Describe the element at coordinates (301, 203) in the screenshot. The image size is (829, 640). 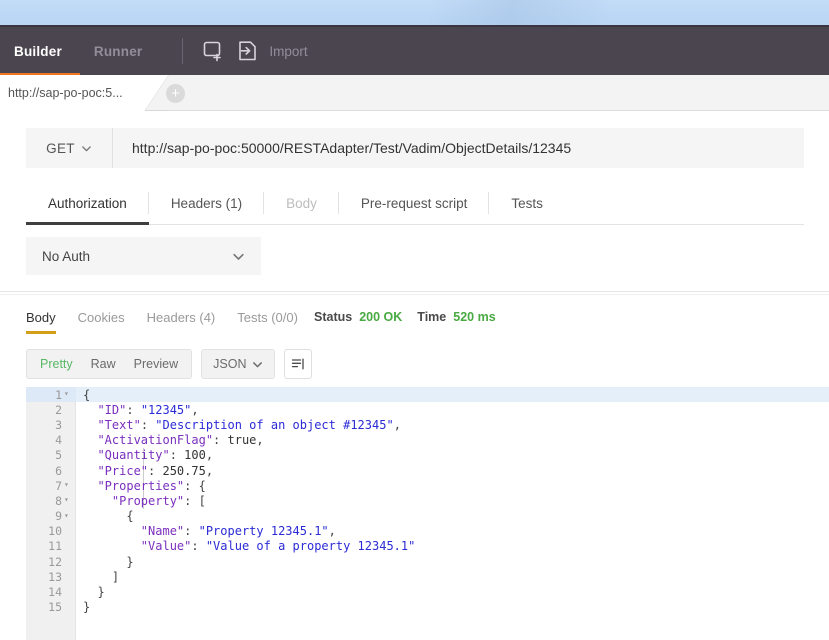
I see `request-tab-body: Body` at that location.